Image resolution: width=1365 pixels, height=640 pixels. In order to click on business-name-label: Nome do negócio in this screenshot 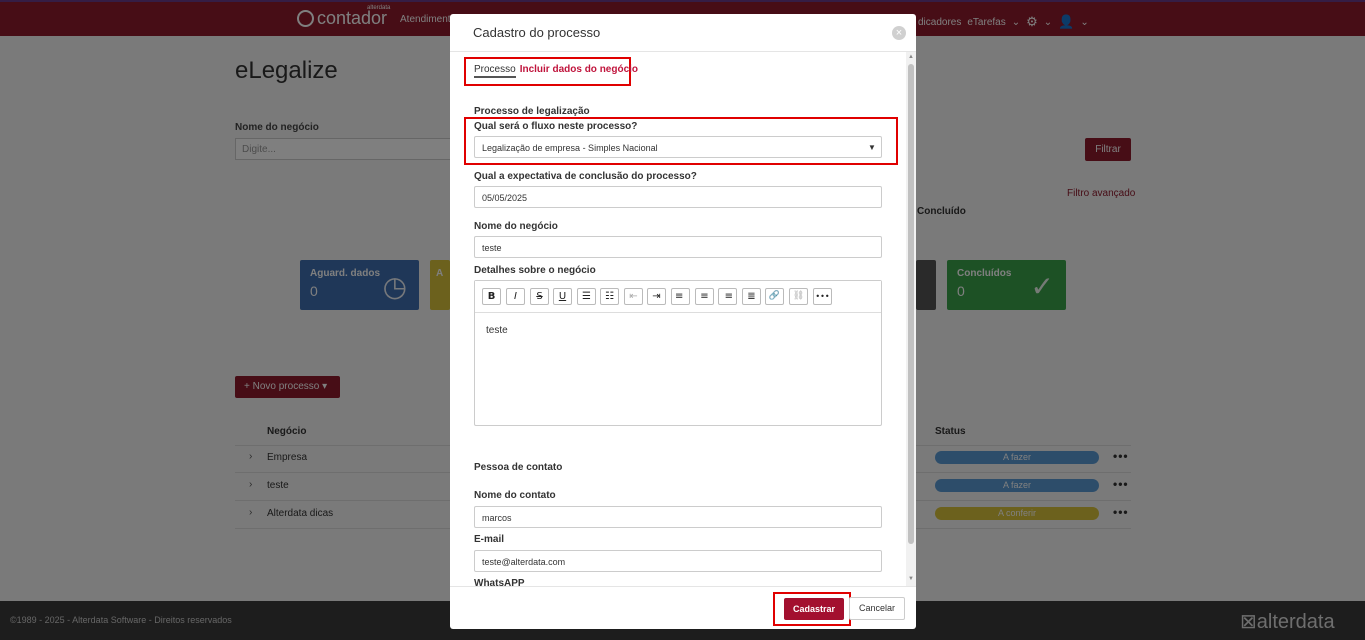, I will do `click(516, 226)`.